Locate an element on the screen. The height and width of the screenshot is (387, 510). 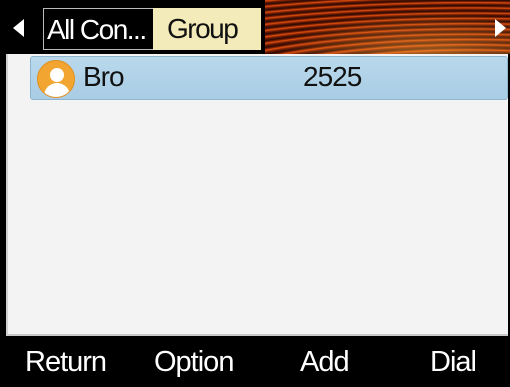
return-button: Return is located at coordinates (66, 362).